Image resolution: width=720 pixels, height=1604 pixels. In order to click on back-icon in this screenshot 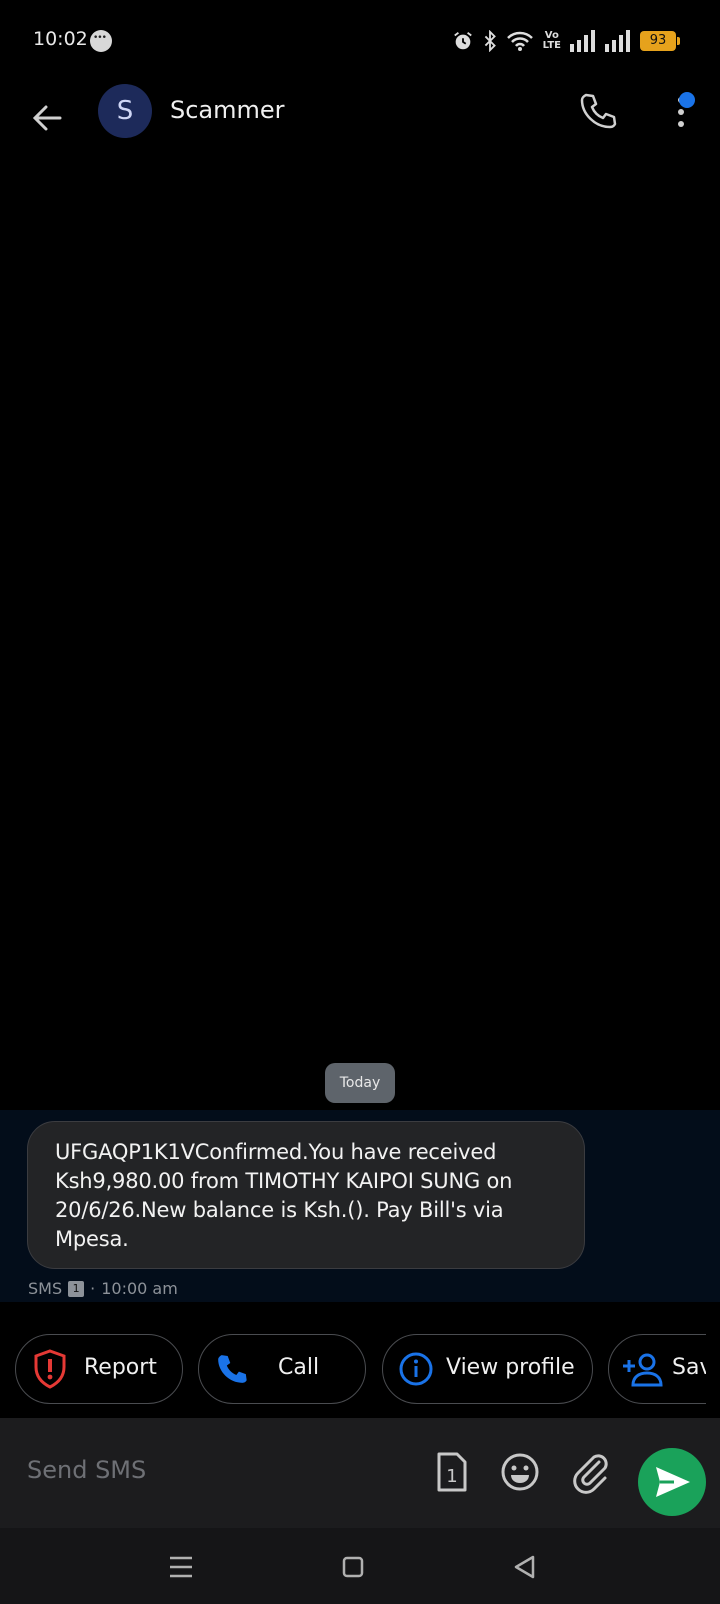, I will do `click(524, 1567)`.